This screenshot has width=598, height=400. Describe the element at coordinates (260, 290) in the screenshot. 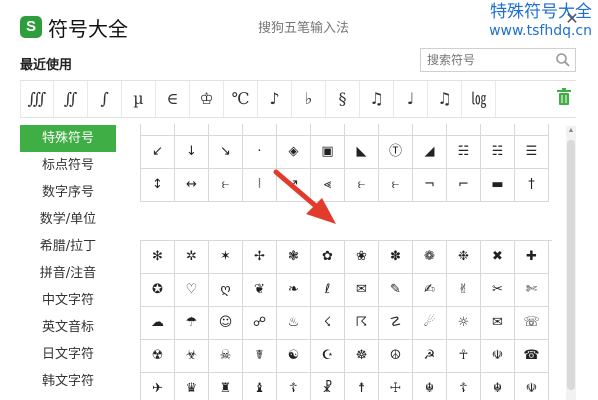

I see `lower-symbol-cell: ❦` at that location.